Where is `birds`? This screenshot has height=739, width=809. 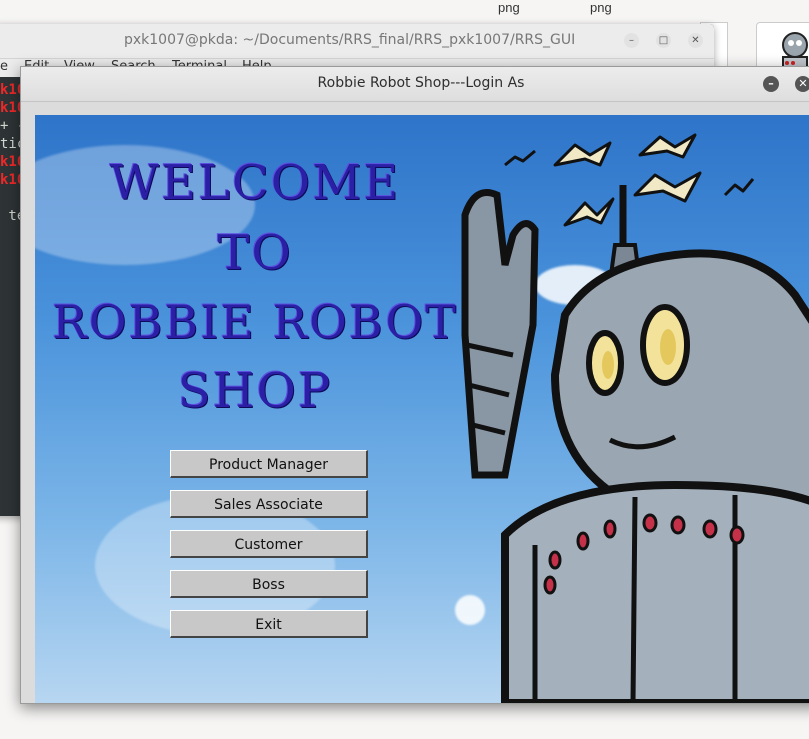
birds is located at coordinates (629, 180).